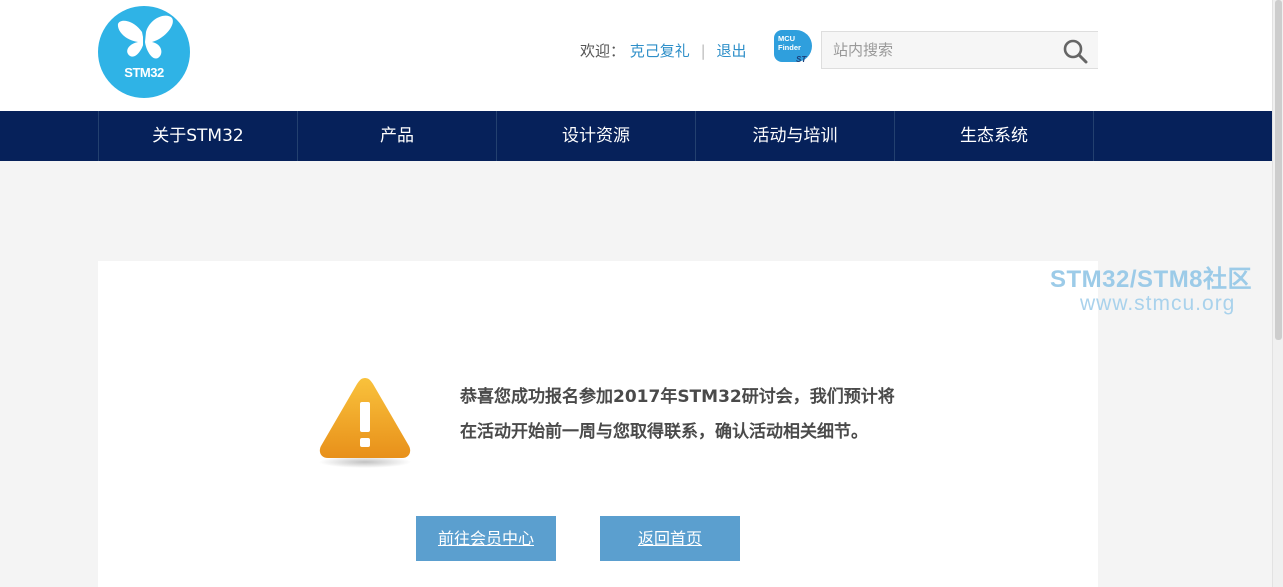 Image resolution: width=1283 pixels, height=587 pixels. I want to click on warning-triangle-icon, so click(365, 421).